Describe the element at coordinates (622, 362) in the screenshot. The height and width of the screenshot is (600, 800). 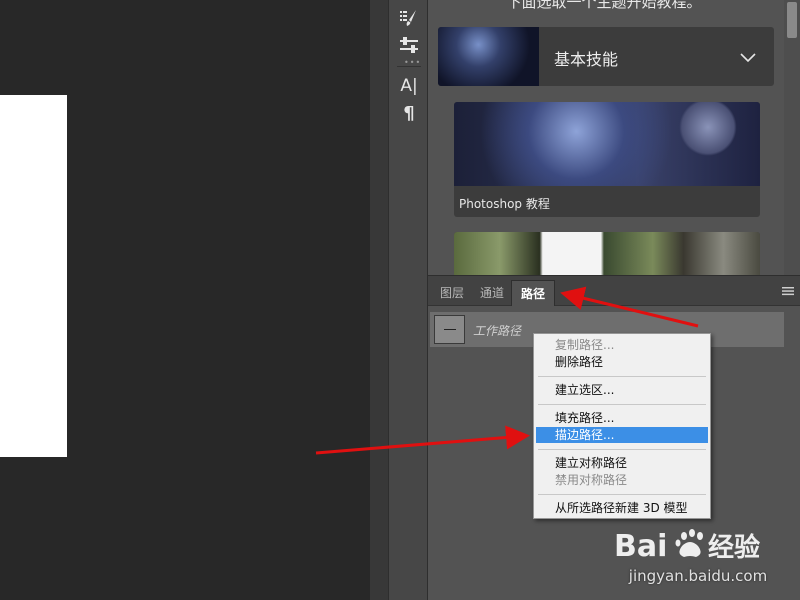
I see `menu-item-delete-path: 删除路径` at that location.